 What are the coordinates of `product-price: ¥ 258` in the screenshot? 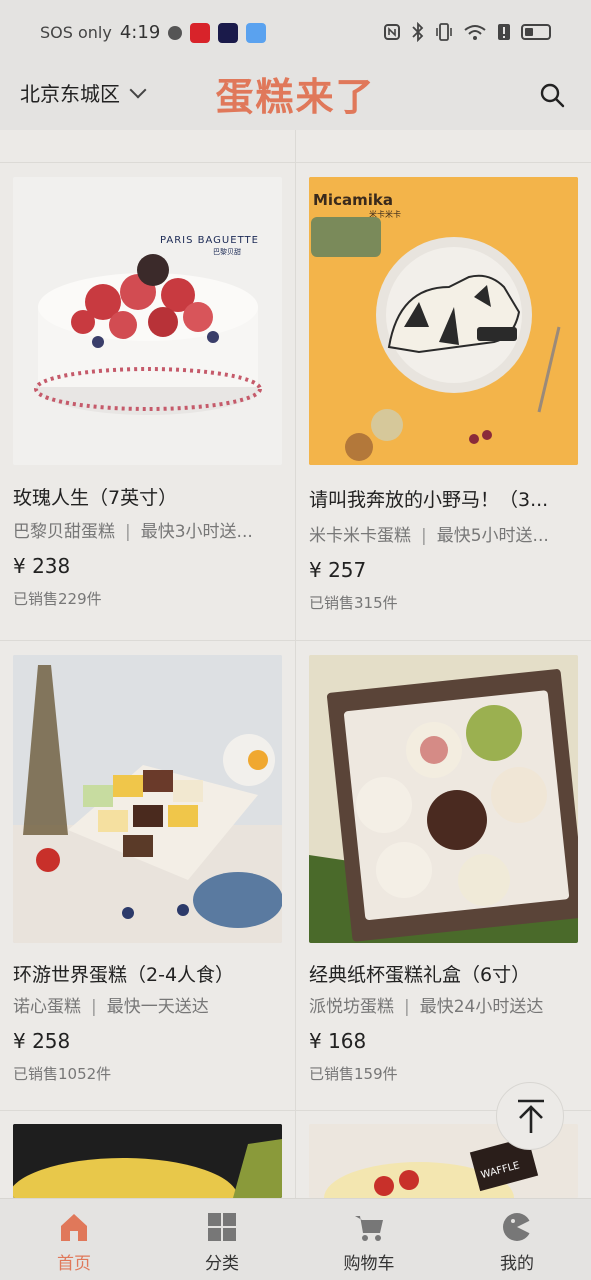 It's located at (42, 1041).